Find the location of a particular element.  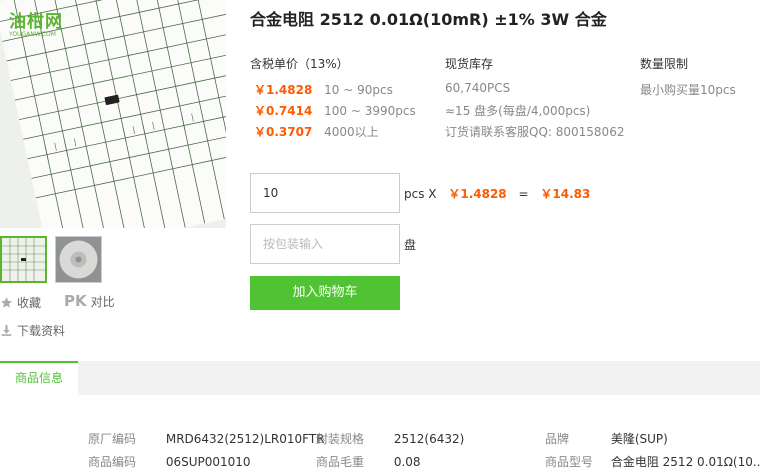

download-datasheet-link: 下载资料 is located at coordinates (32, 330).